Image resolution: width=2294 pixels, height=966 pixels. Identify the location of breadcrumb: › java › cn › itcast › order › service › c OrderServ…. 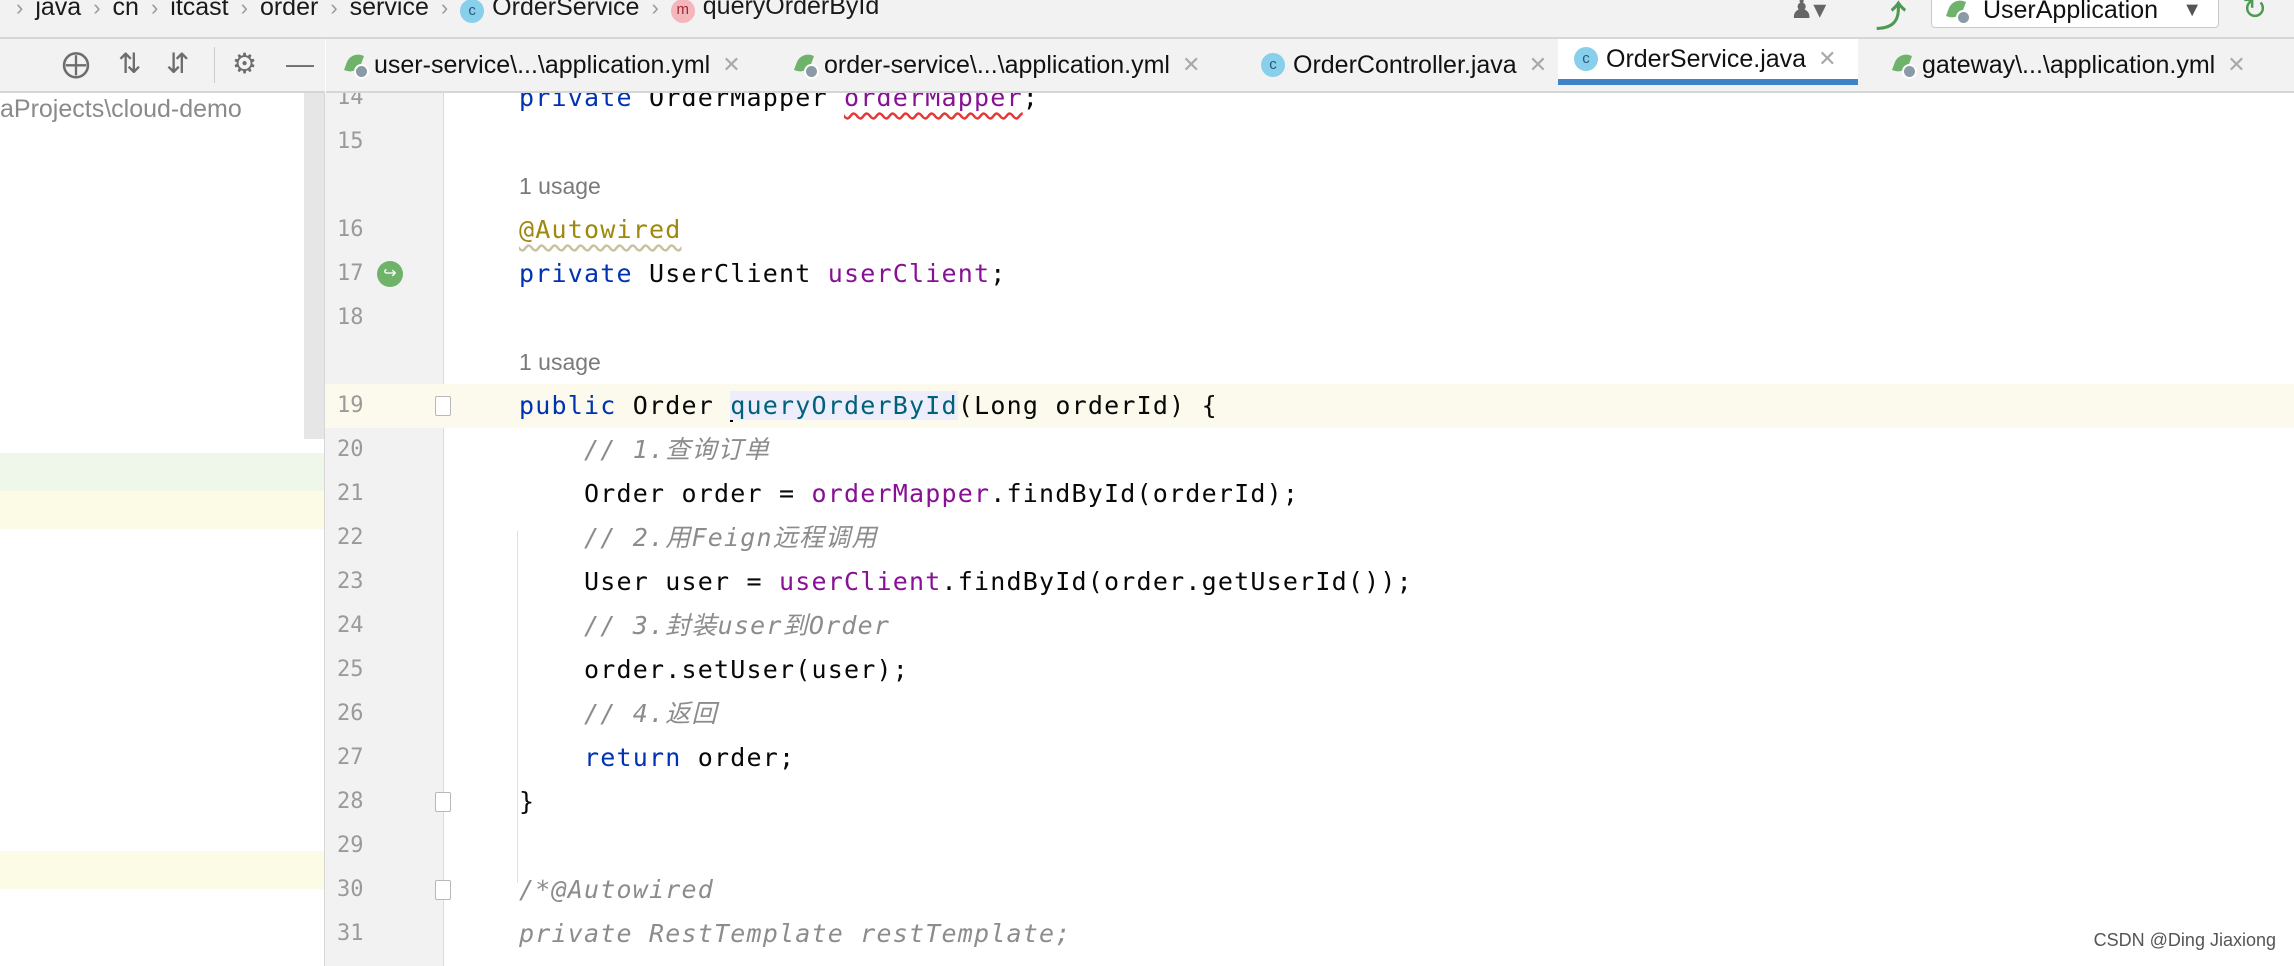
(441, 11).